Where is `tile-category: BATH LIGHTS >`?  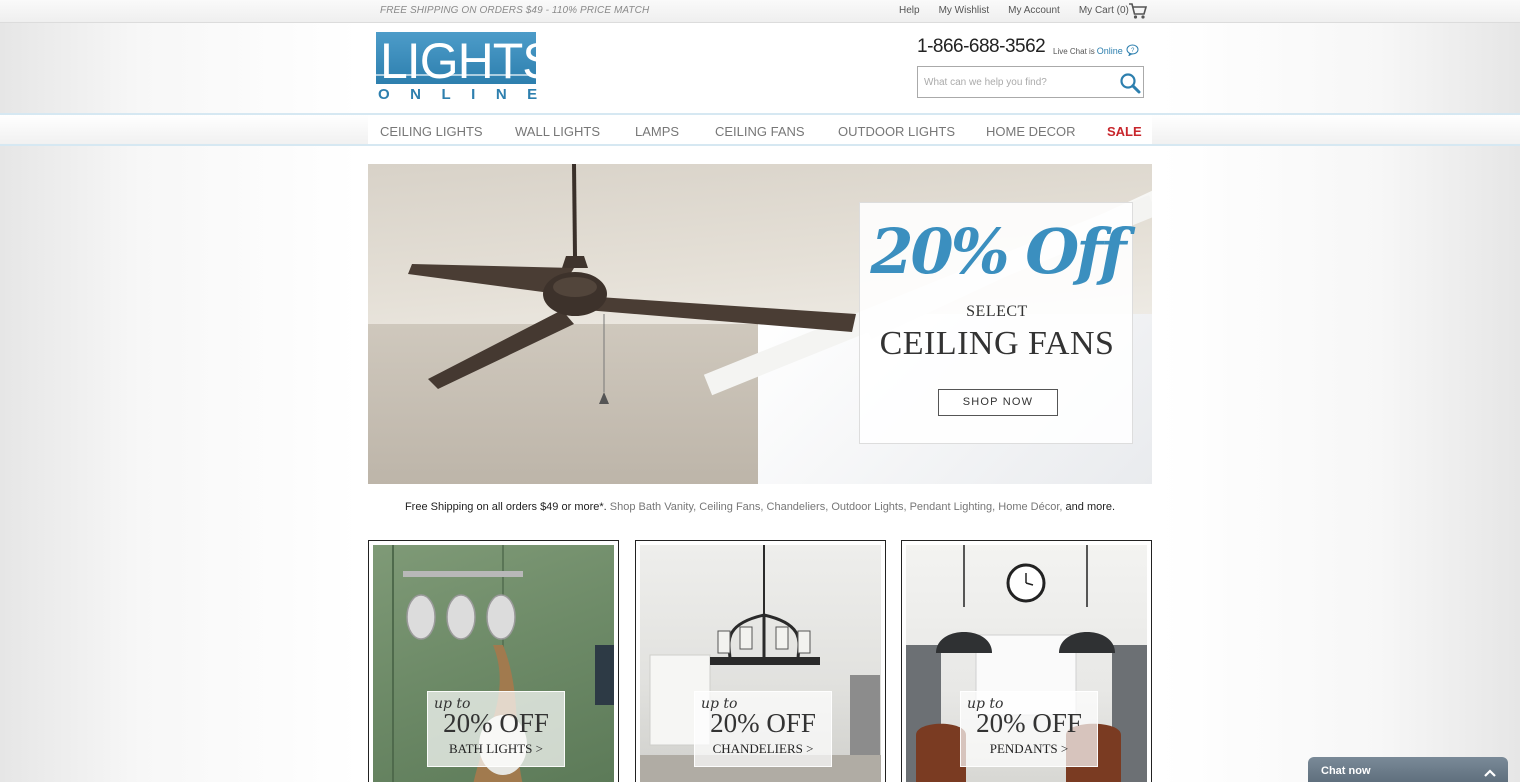
tile-category: BATH LIGHTS > is located at coordinates (496, 748).